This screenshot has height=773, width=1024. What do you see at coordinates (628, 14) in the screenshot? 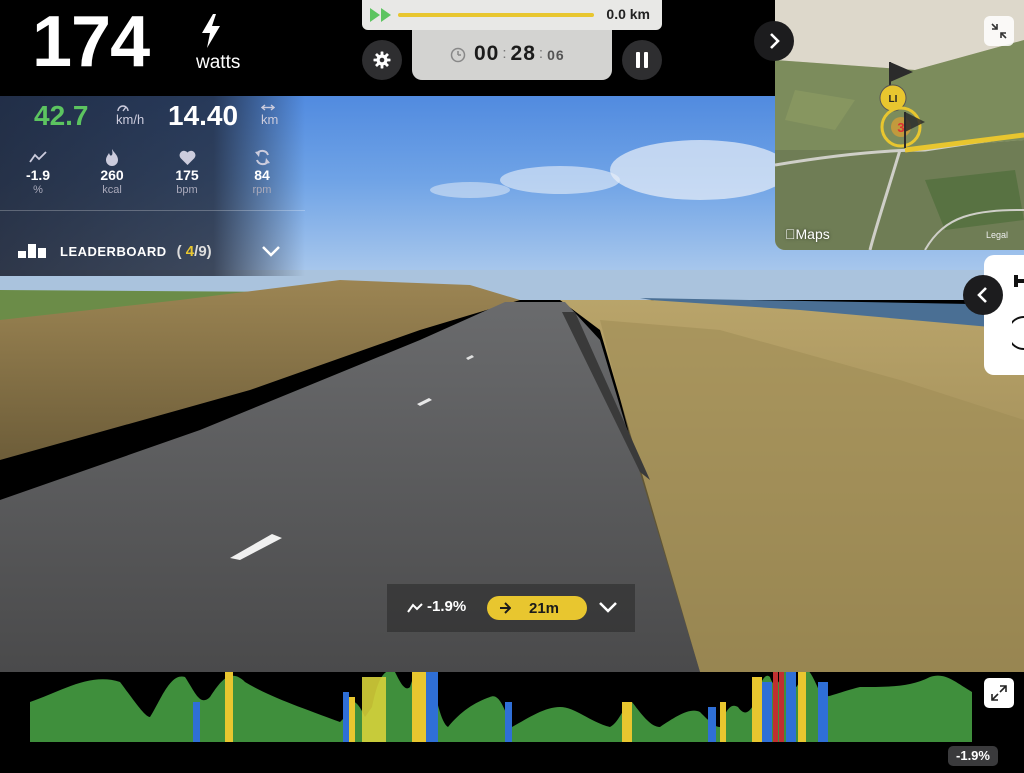
I see `progress-distance: 0.0 km` at bounding box center [628, 14].